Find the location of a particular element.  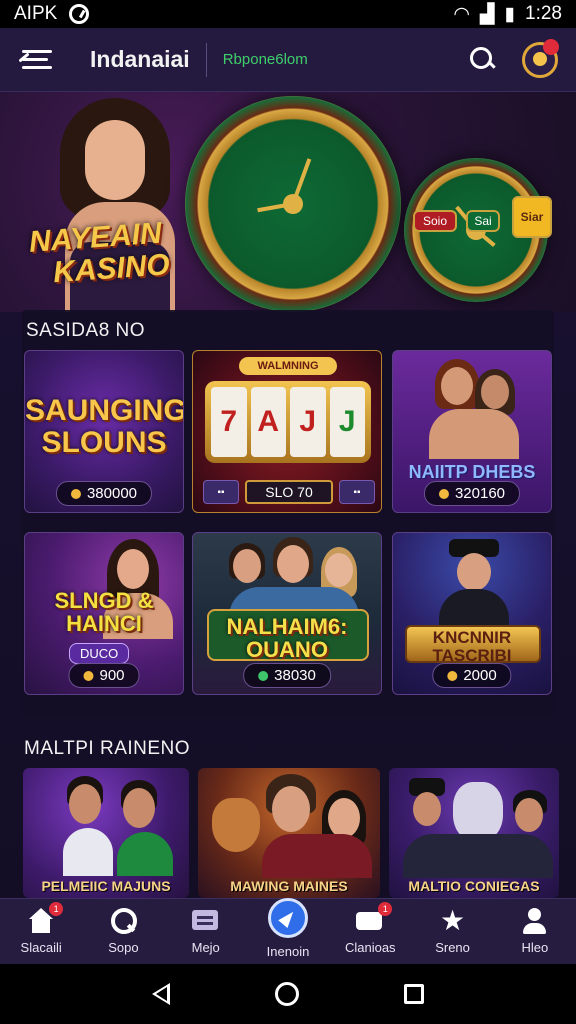

slot-spin-button: SLO 70 is located at coordinates (289, 492).